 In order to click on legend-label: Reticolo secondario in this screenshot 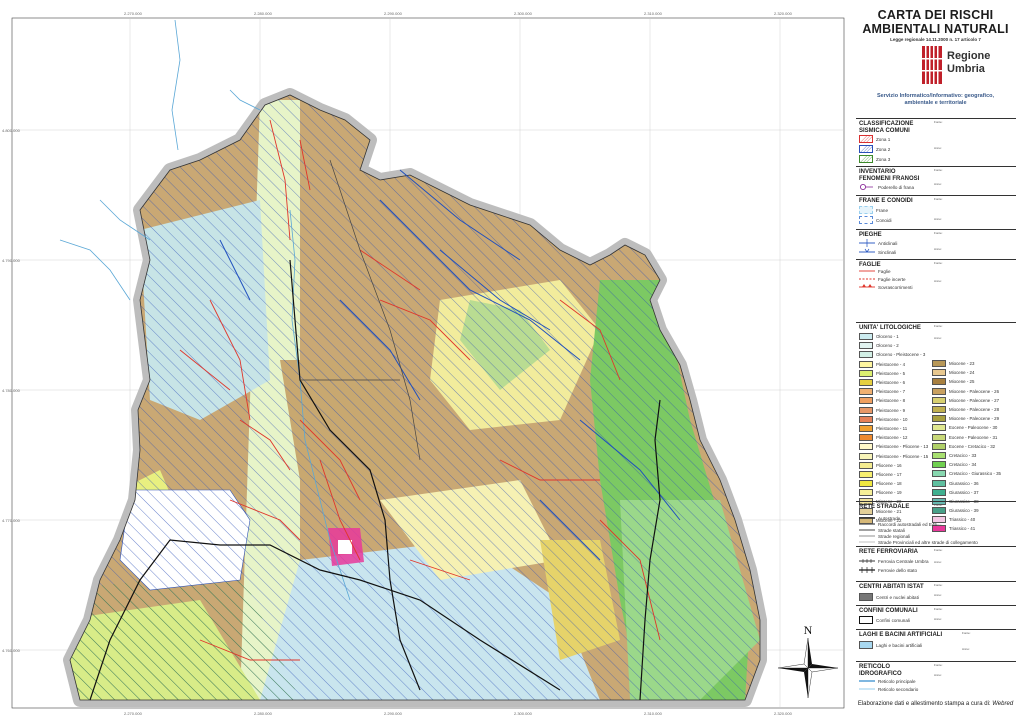, I will do `click(898, 689)`.